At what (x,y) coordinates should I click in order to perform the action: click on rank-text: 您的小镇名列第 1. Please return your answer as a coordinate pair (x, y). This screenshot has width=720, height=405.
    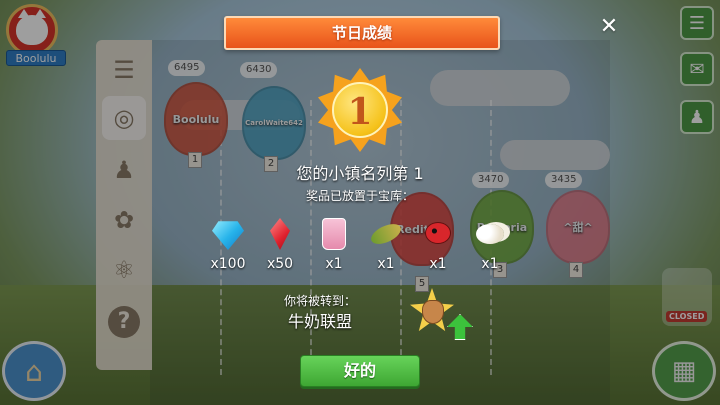
    Looking at the image, I should click on (360, 173).